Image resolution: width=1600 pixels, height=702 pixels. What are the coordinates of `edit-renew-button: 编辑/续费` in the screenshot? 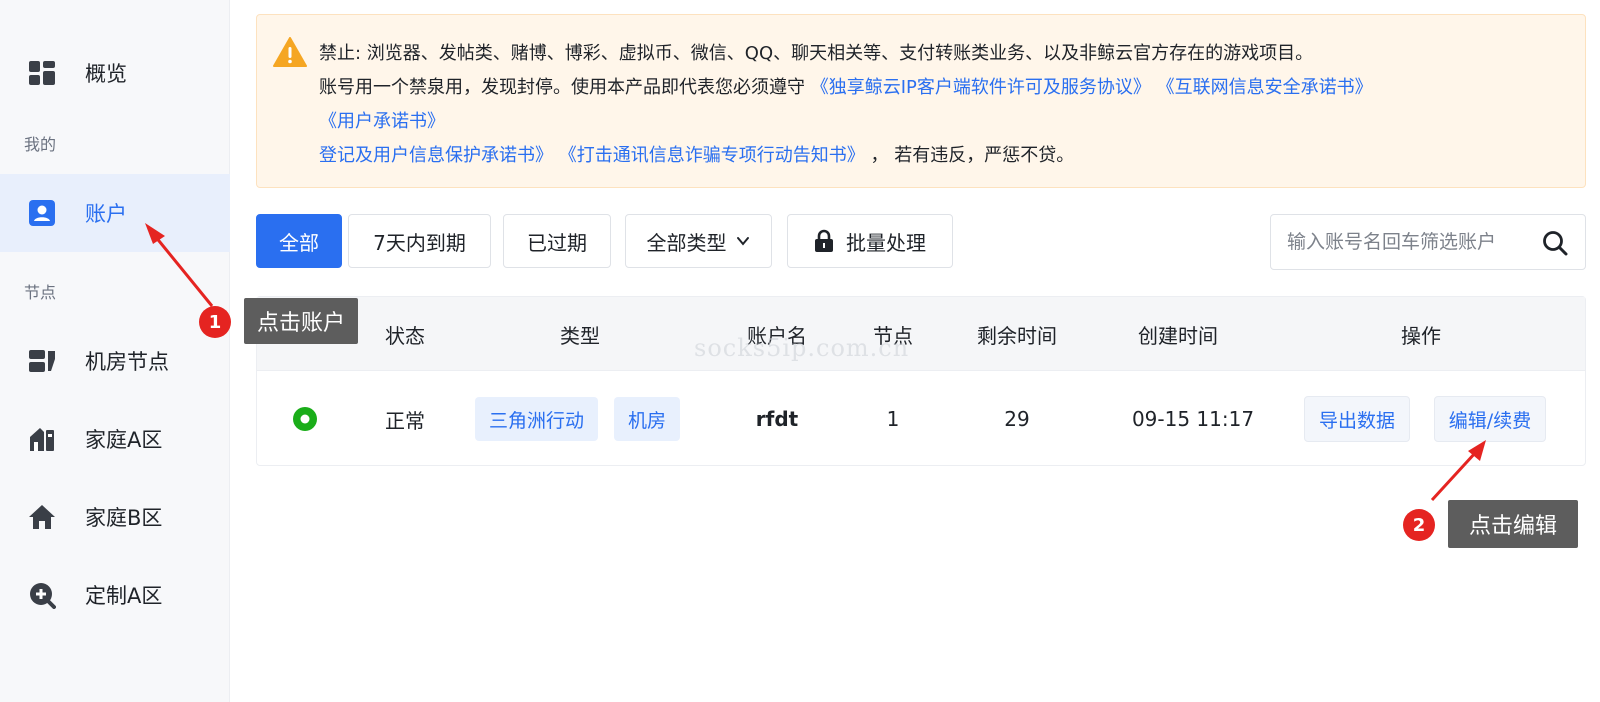 It's located at (1490, 419).